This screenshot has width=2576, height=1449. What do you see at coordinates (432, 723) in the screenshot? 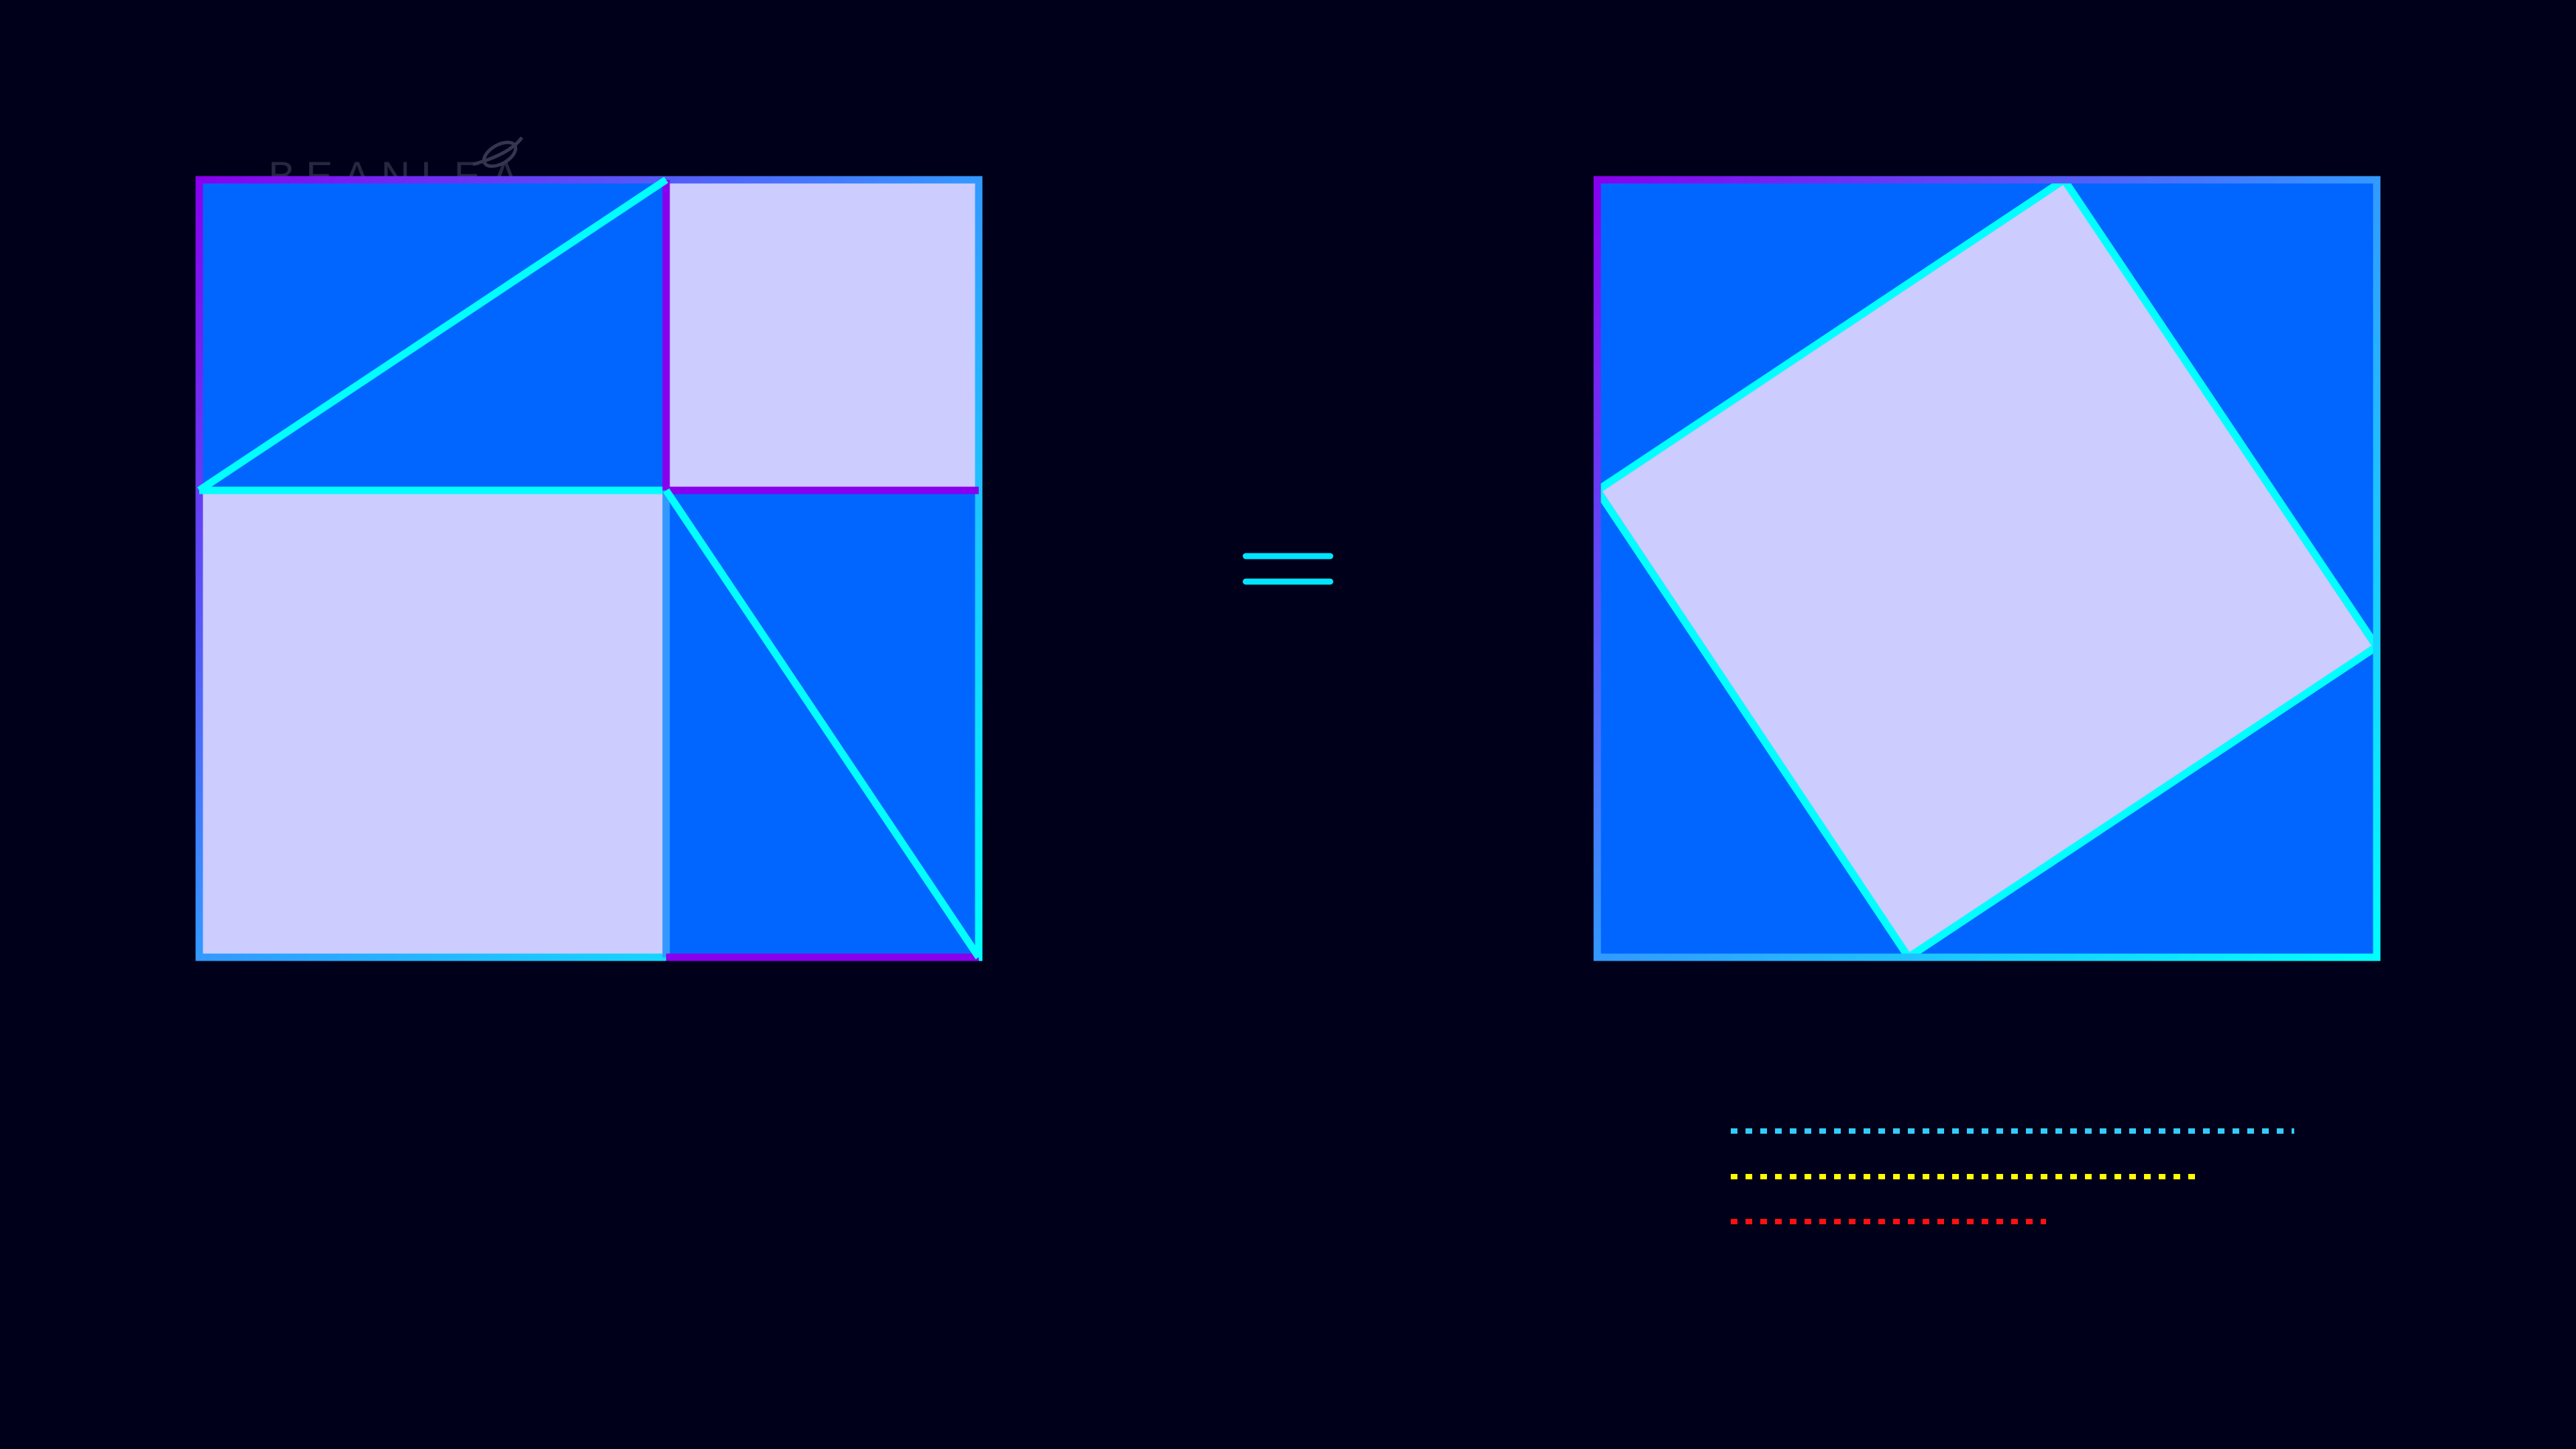
I see `large-square-a` at bounding box center [432, 723].